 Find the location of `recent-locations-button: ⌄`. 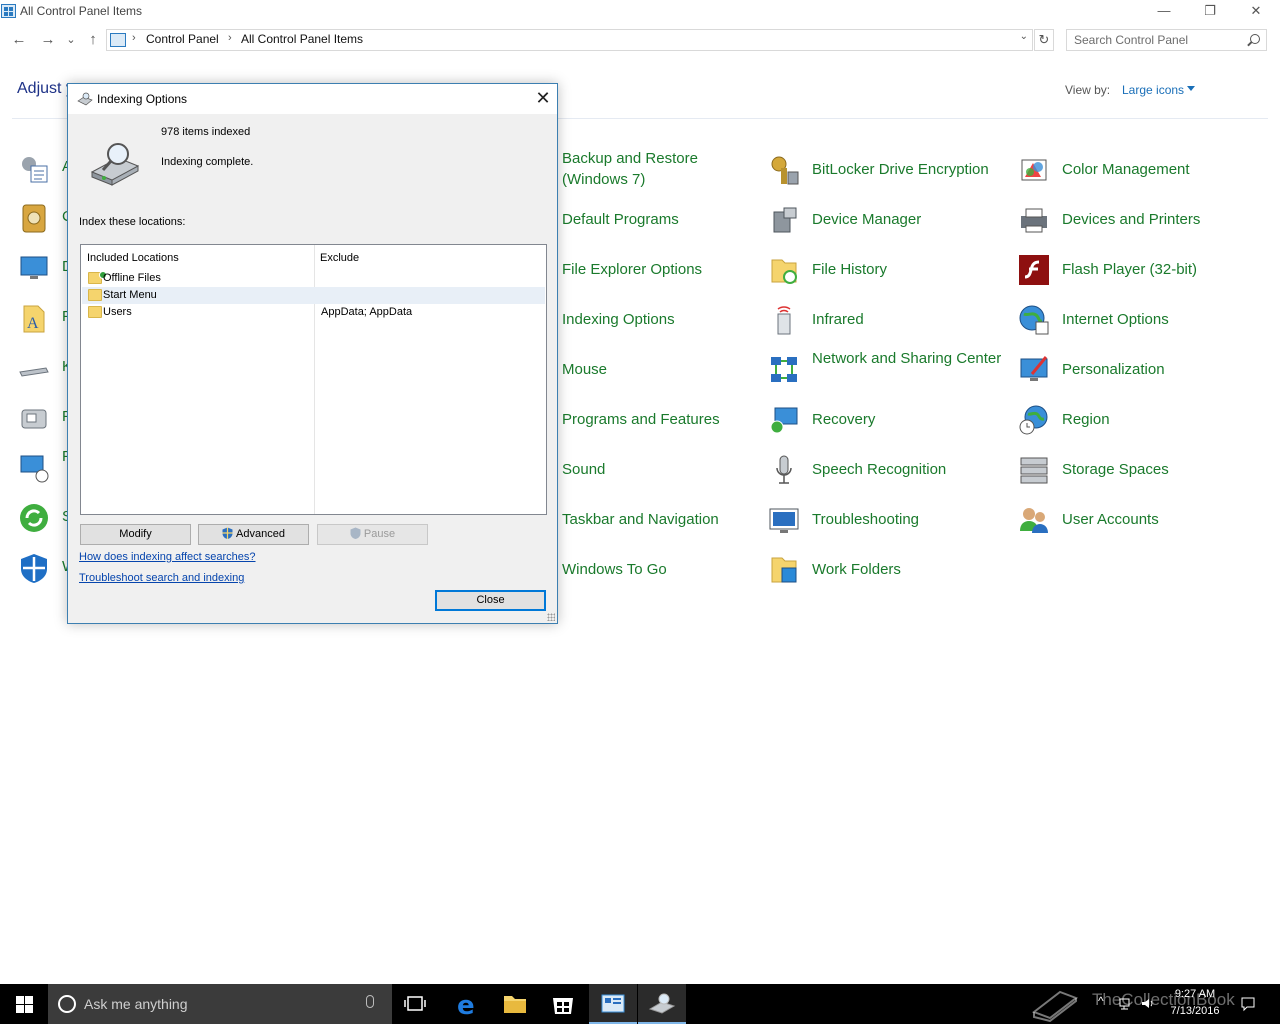

recent-locations-button: ⌄ is located at coordinates (71, 40).